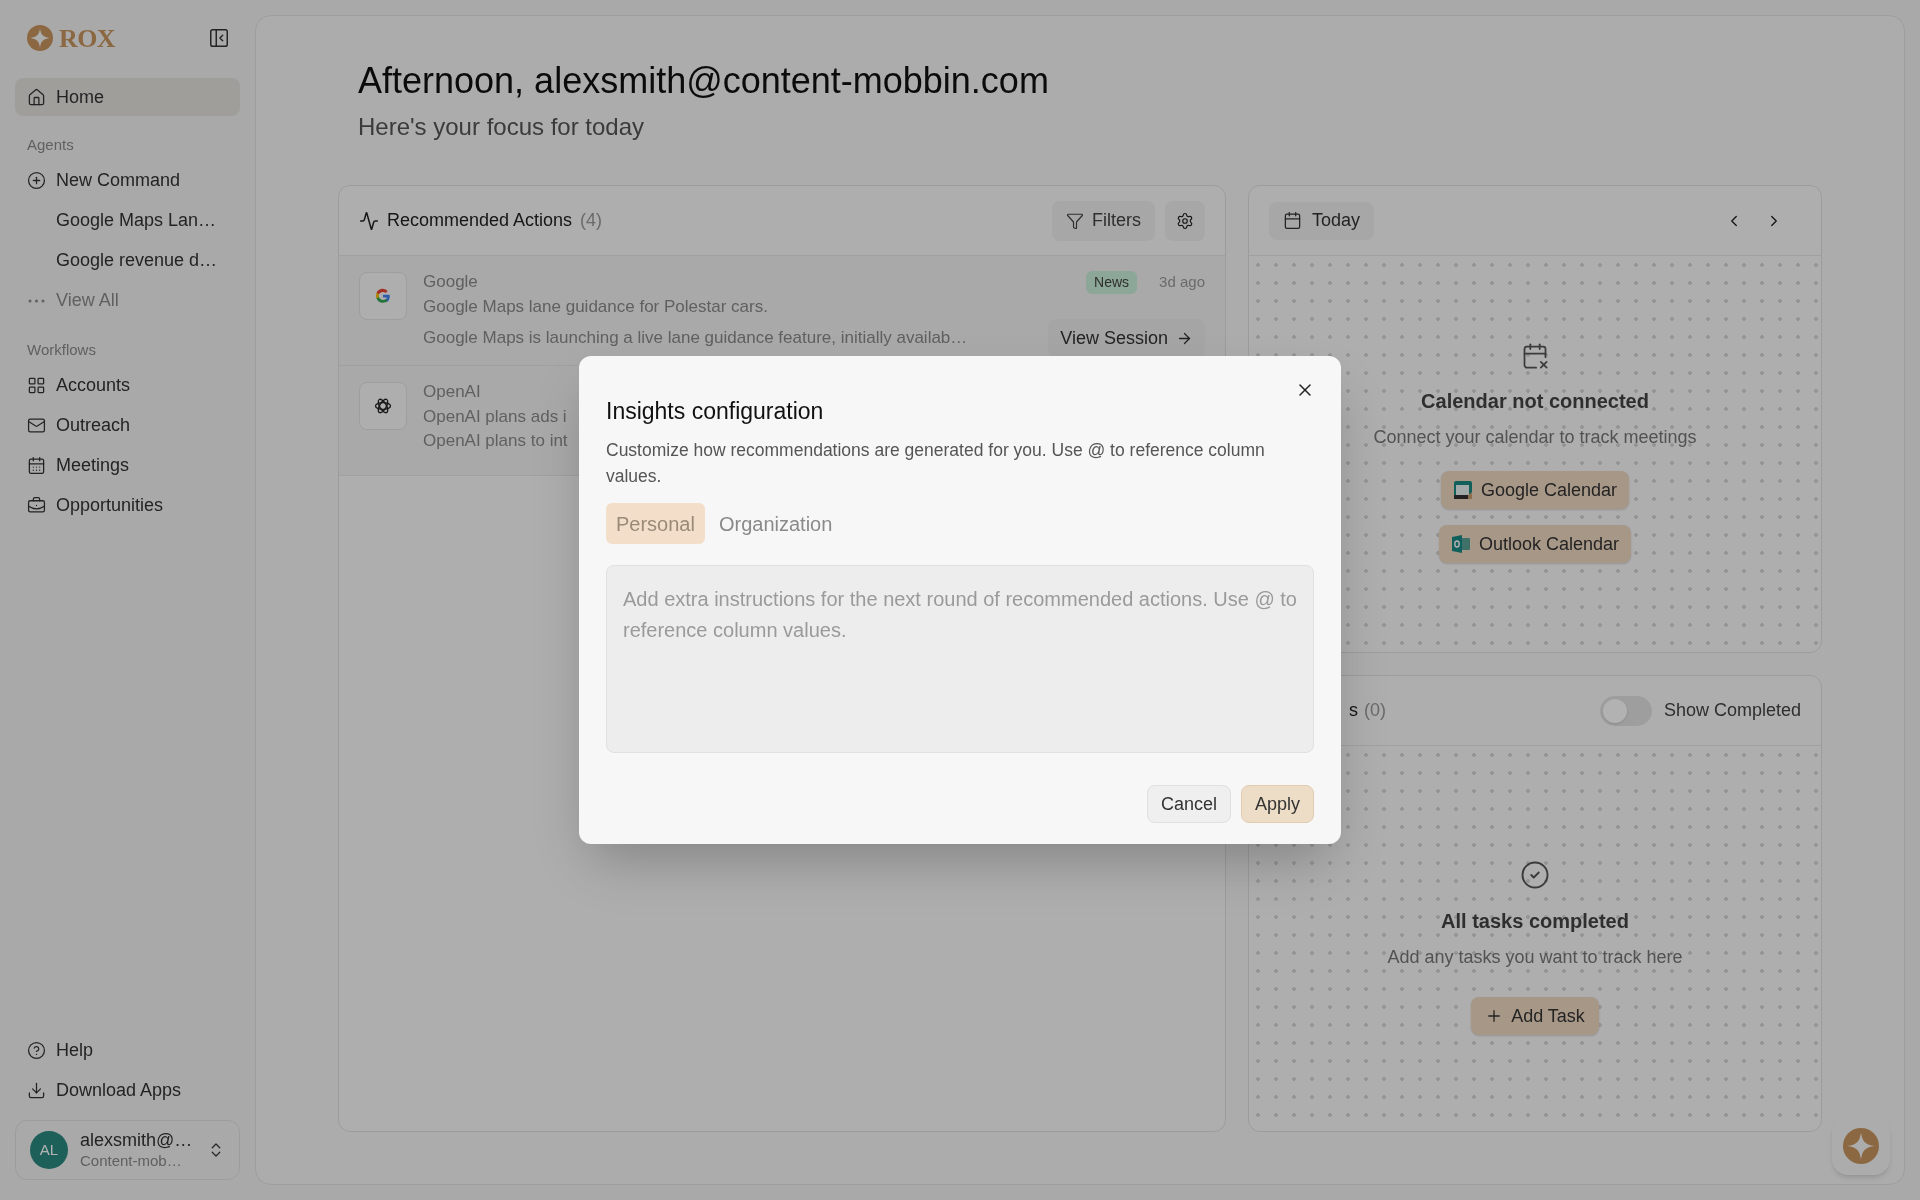  Describe the element at coordinates (36, 505) in the screenshot. I see `briefcase-icon` at that location.